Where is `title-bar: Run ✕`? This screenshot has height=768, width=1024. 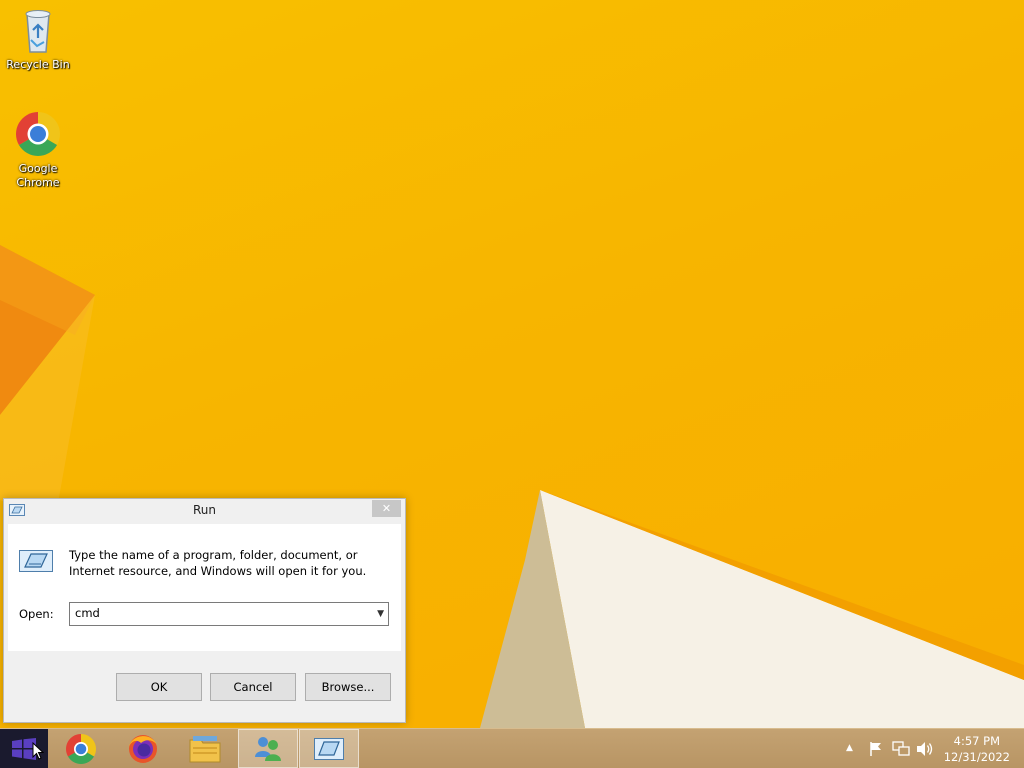 title-bar: Run ✕ is located at coordinates (204, 510).